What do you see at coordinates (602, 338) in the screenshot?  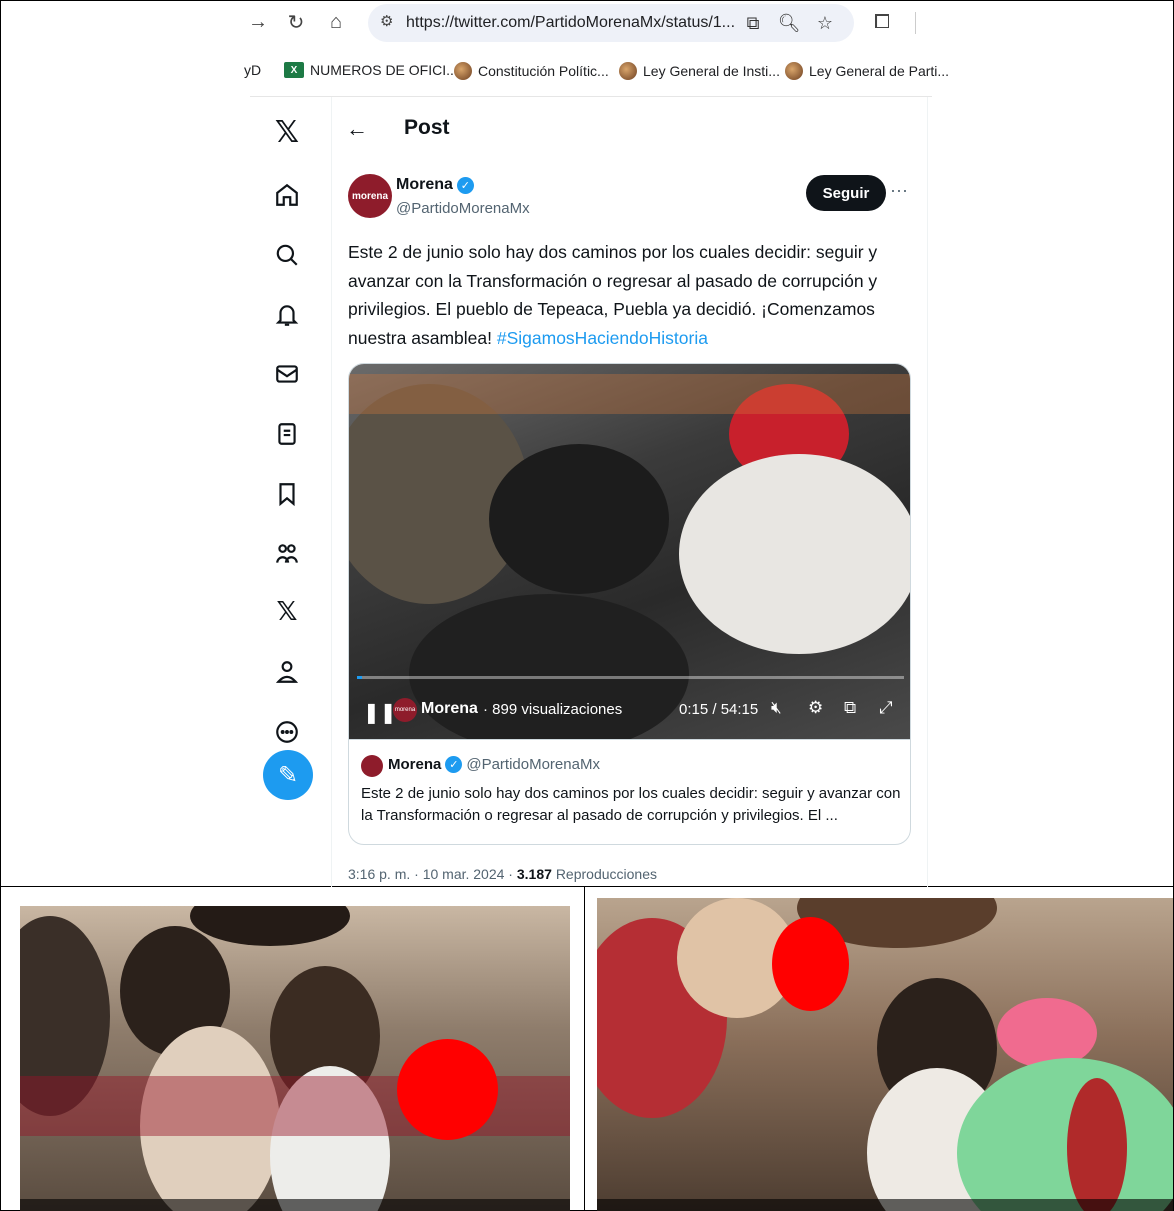 I see `hashtag-link: #SigamosHaciendoHistoria` at bounding box center [602, 338].